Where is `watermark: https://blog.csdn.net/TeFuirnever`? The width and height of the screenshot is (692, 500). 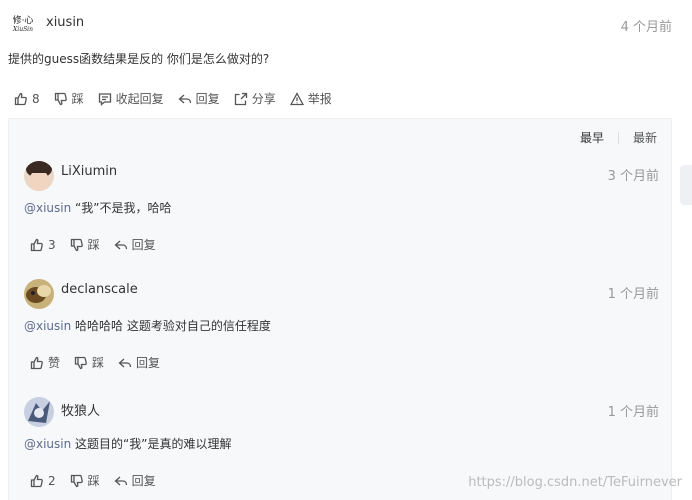
watermark: https://blog.csdn.net/TeFuirnever is located at coordinates (575, 482).